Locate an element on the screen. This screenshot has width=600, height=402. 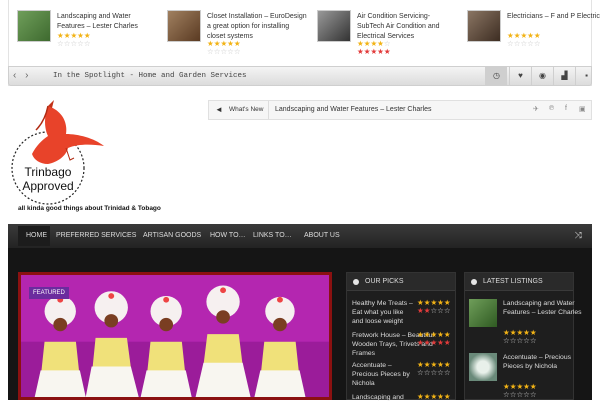
instagram-icon: ▣ is located at coordinates (582, 109).